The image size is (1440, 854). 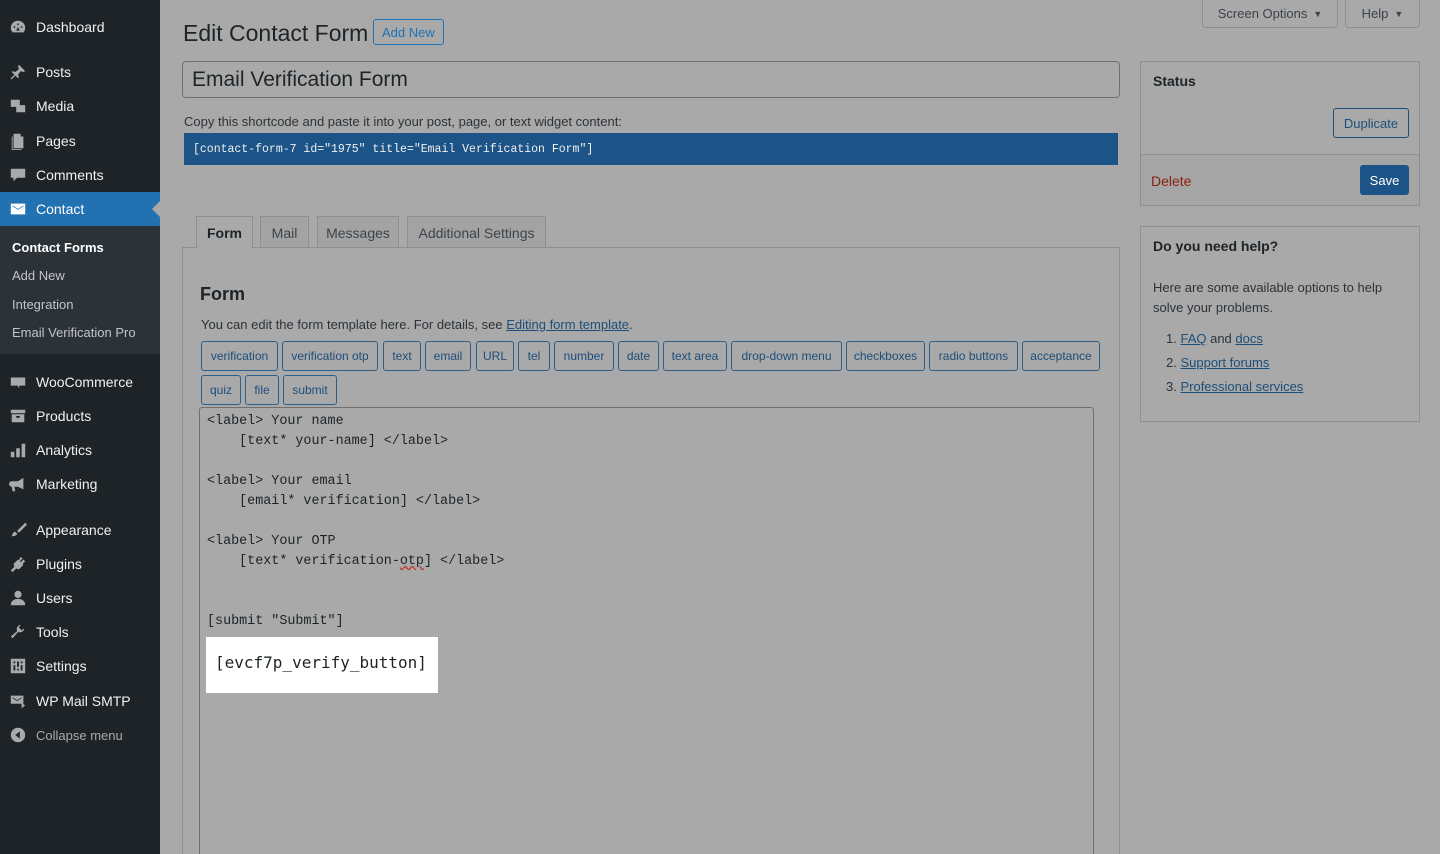 What do you see at coordinates (408, 32) in the screenshot?
I see `add-new-button: Add New` at bounding box center [408, 32].